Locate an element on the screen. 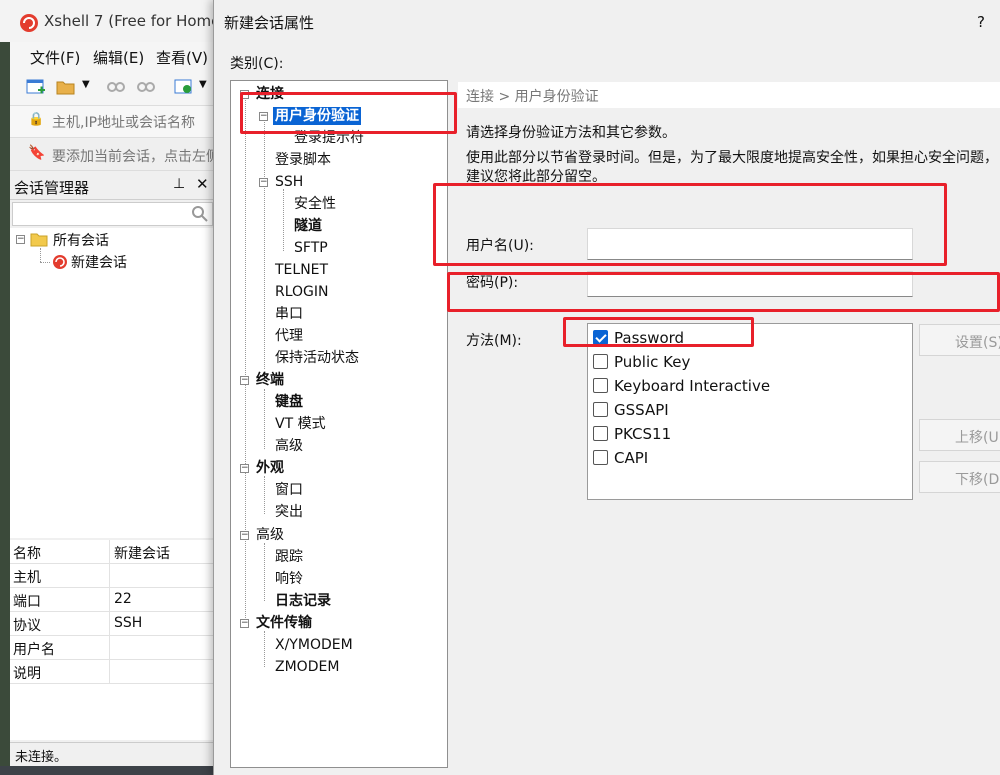 Image resolution: width=1000 pixels, height=775 pixels. prop-value: 22 is located at coordinates (123, 599).